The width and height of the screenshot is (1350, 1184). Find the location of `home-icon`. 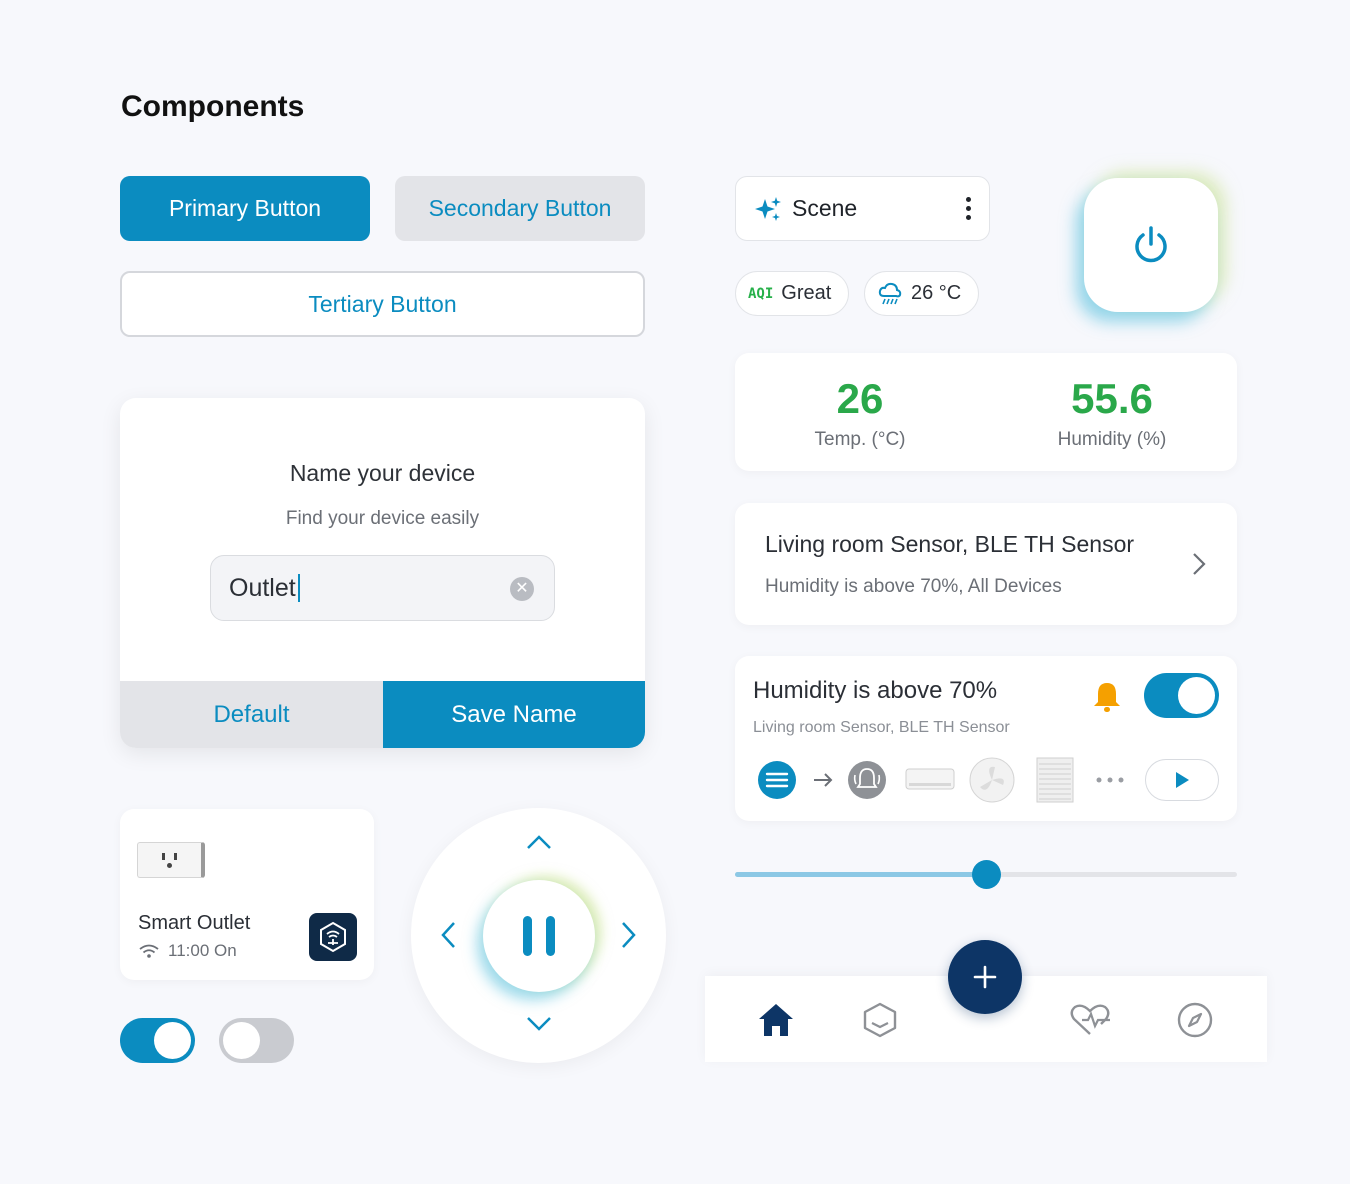

home-icon is located at coordinates (776, 1020).